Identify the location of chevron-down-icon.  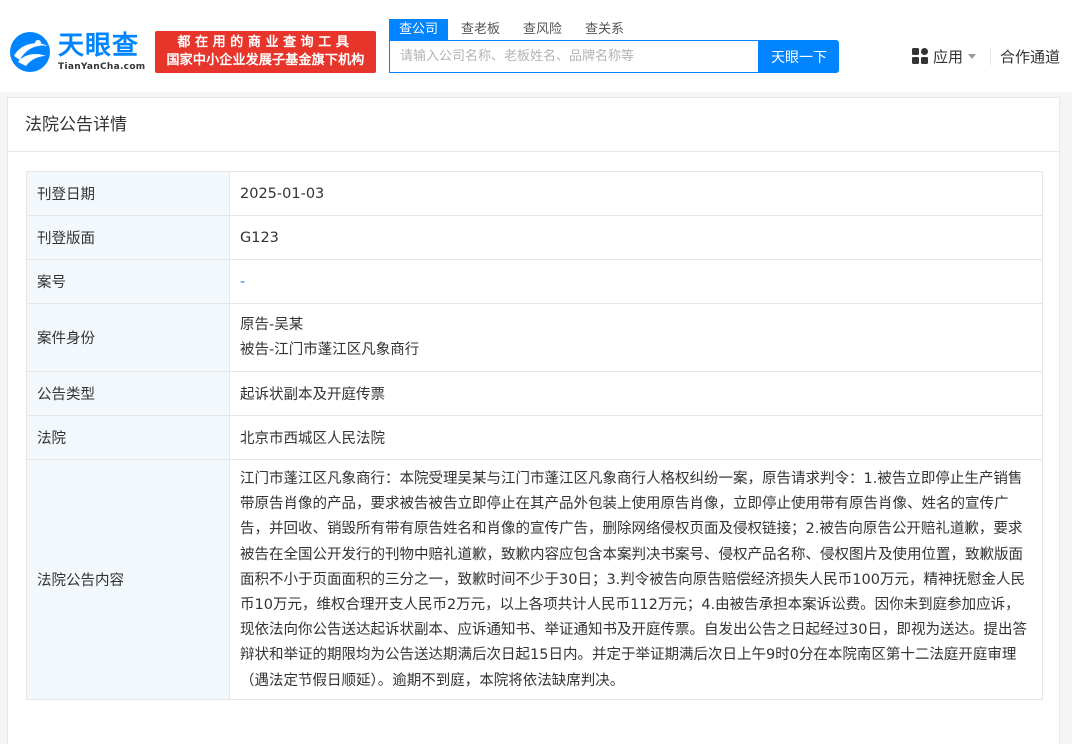
(972, 56).